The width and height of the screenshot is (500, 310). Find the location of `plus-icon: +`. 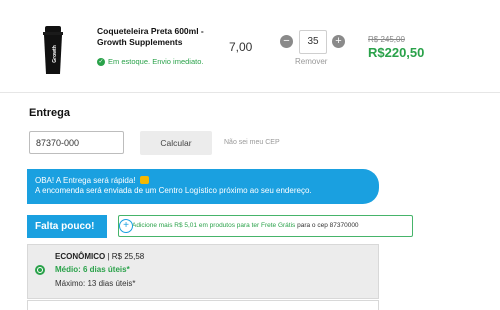

plus-icon: + is located at coordinates (126, 226).